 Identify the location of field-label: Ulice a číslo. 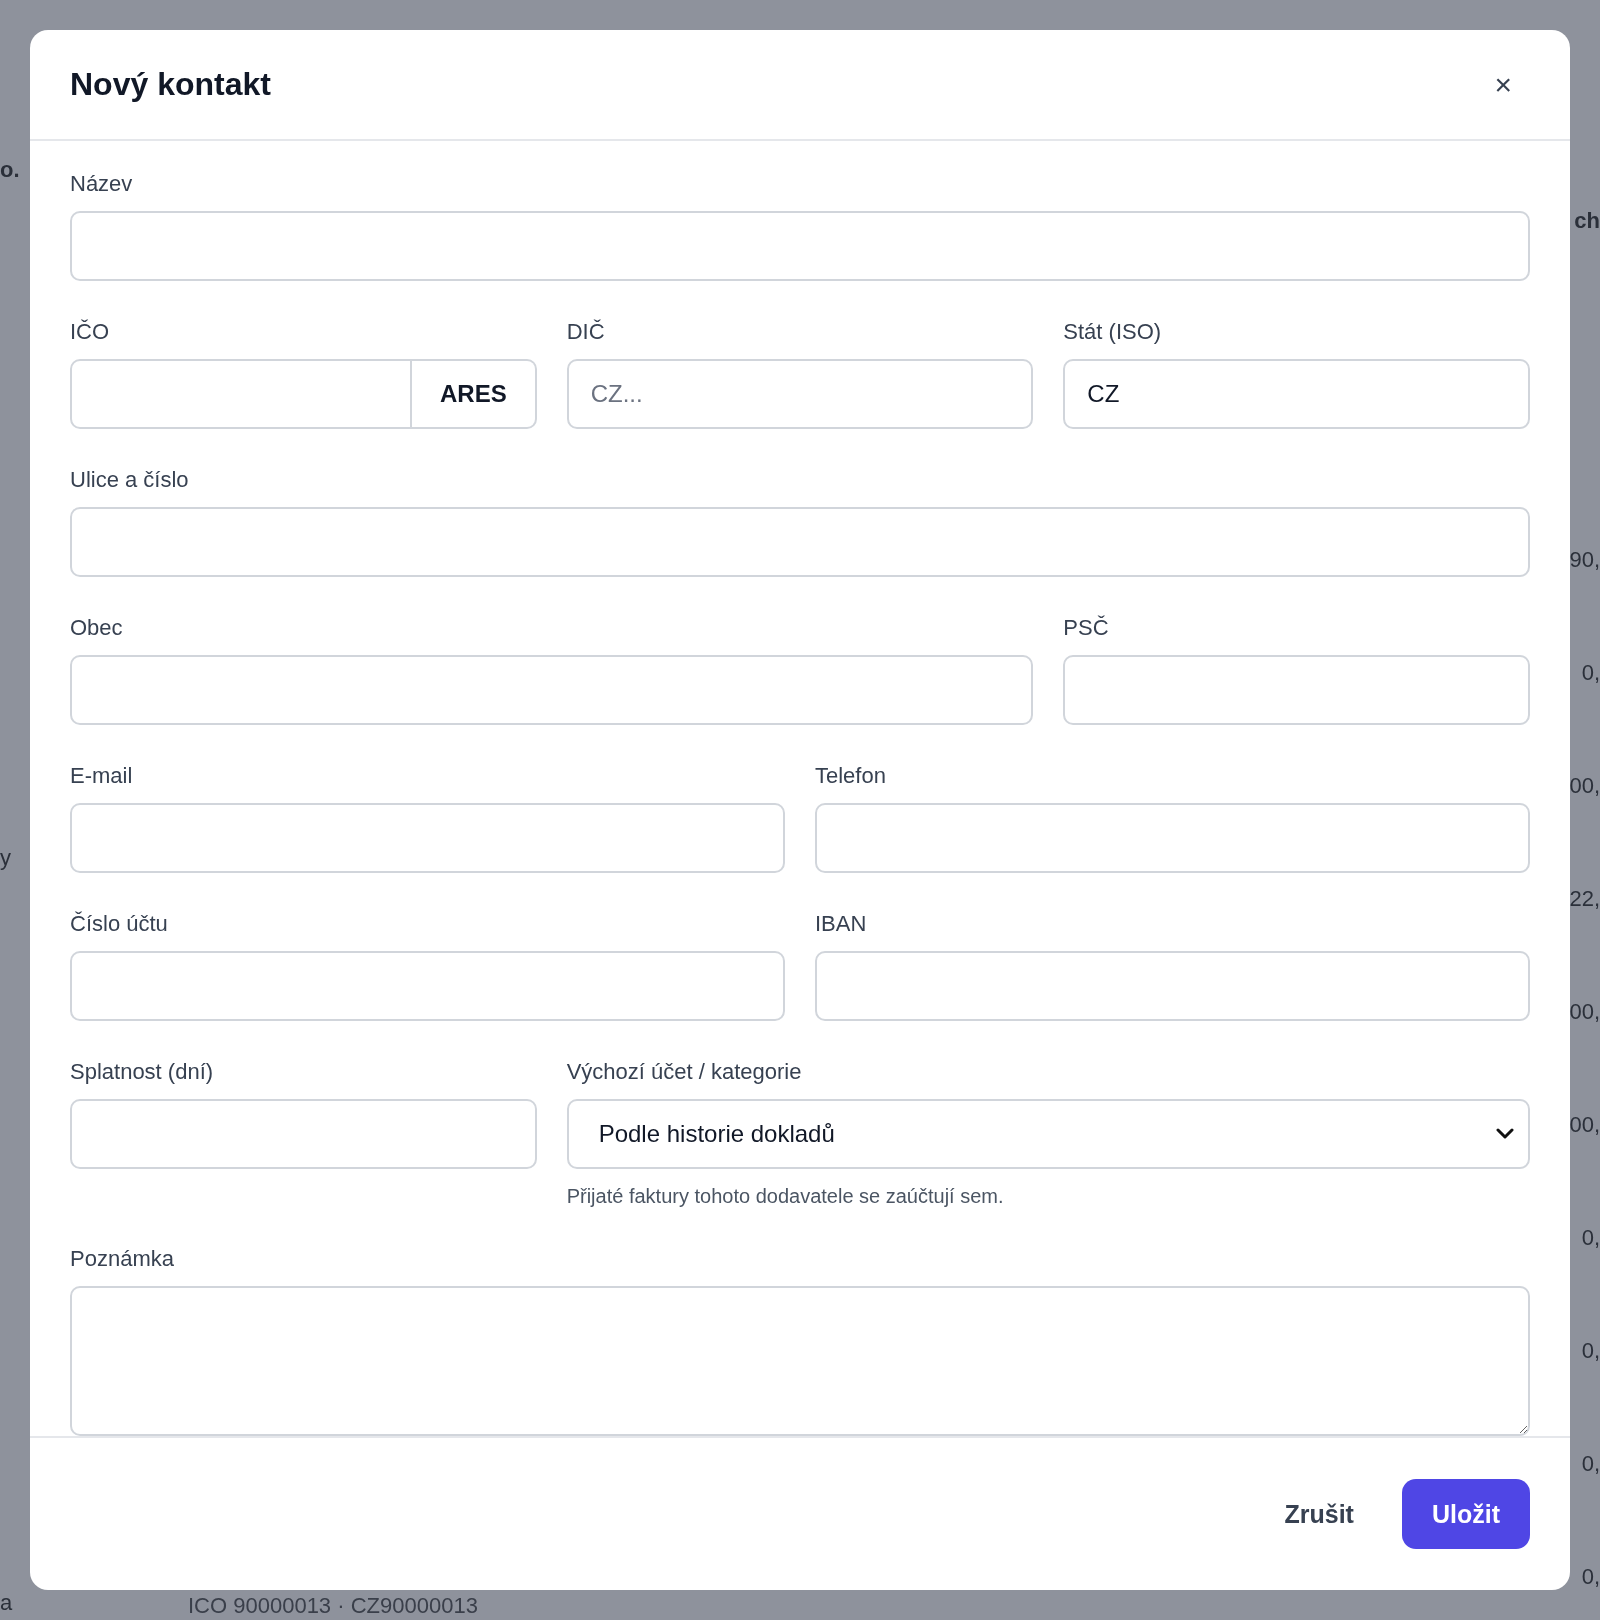
(130, 480).